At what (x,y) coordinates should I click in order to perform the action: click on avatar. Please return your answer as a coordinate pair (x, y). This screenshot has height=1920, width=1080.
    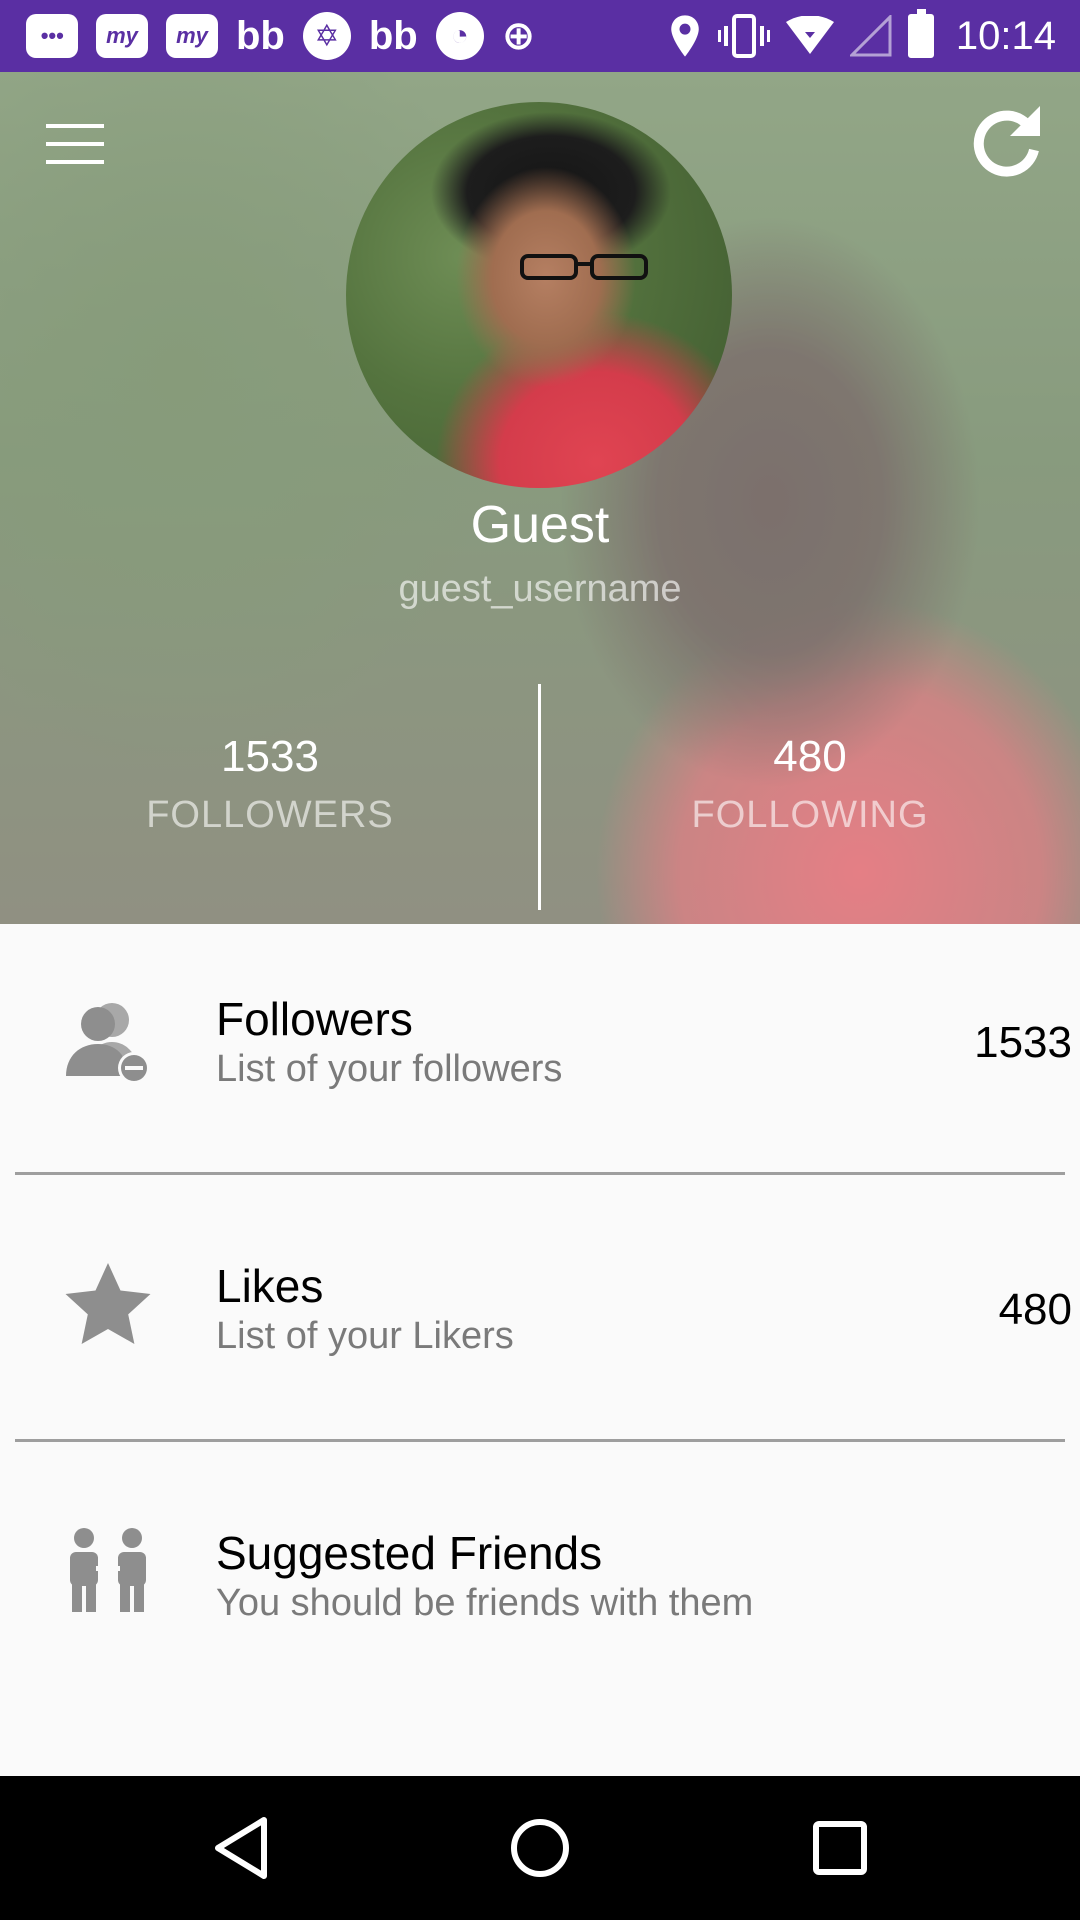
    Looking at the image, I should click on (539, 295).